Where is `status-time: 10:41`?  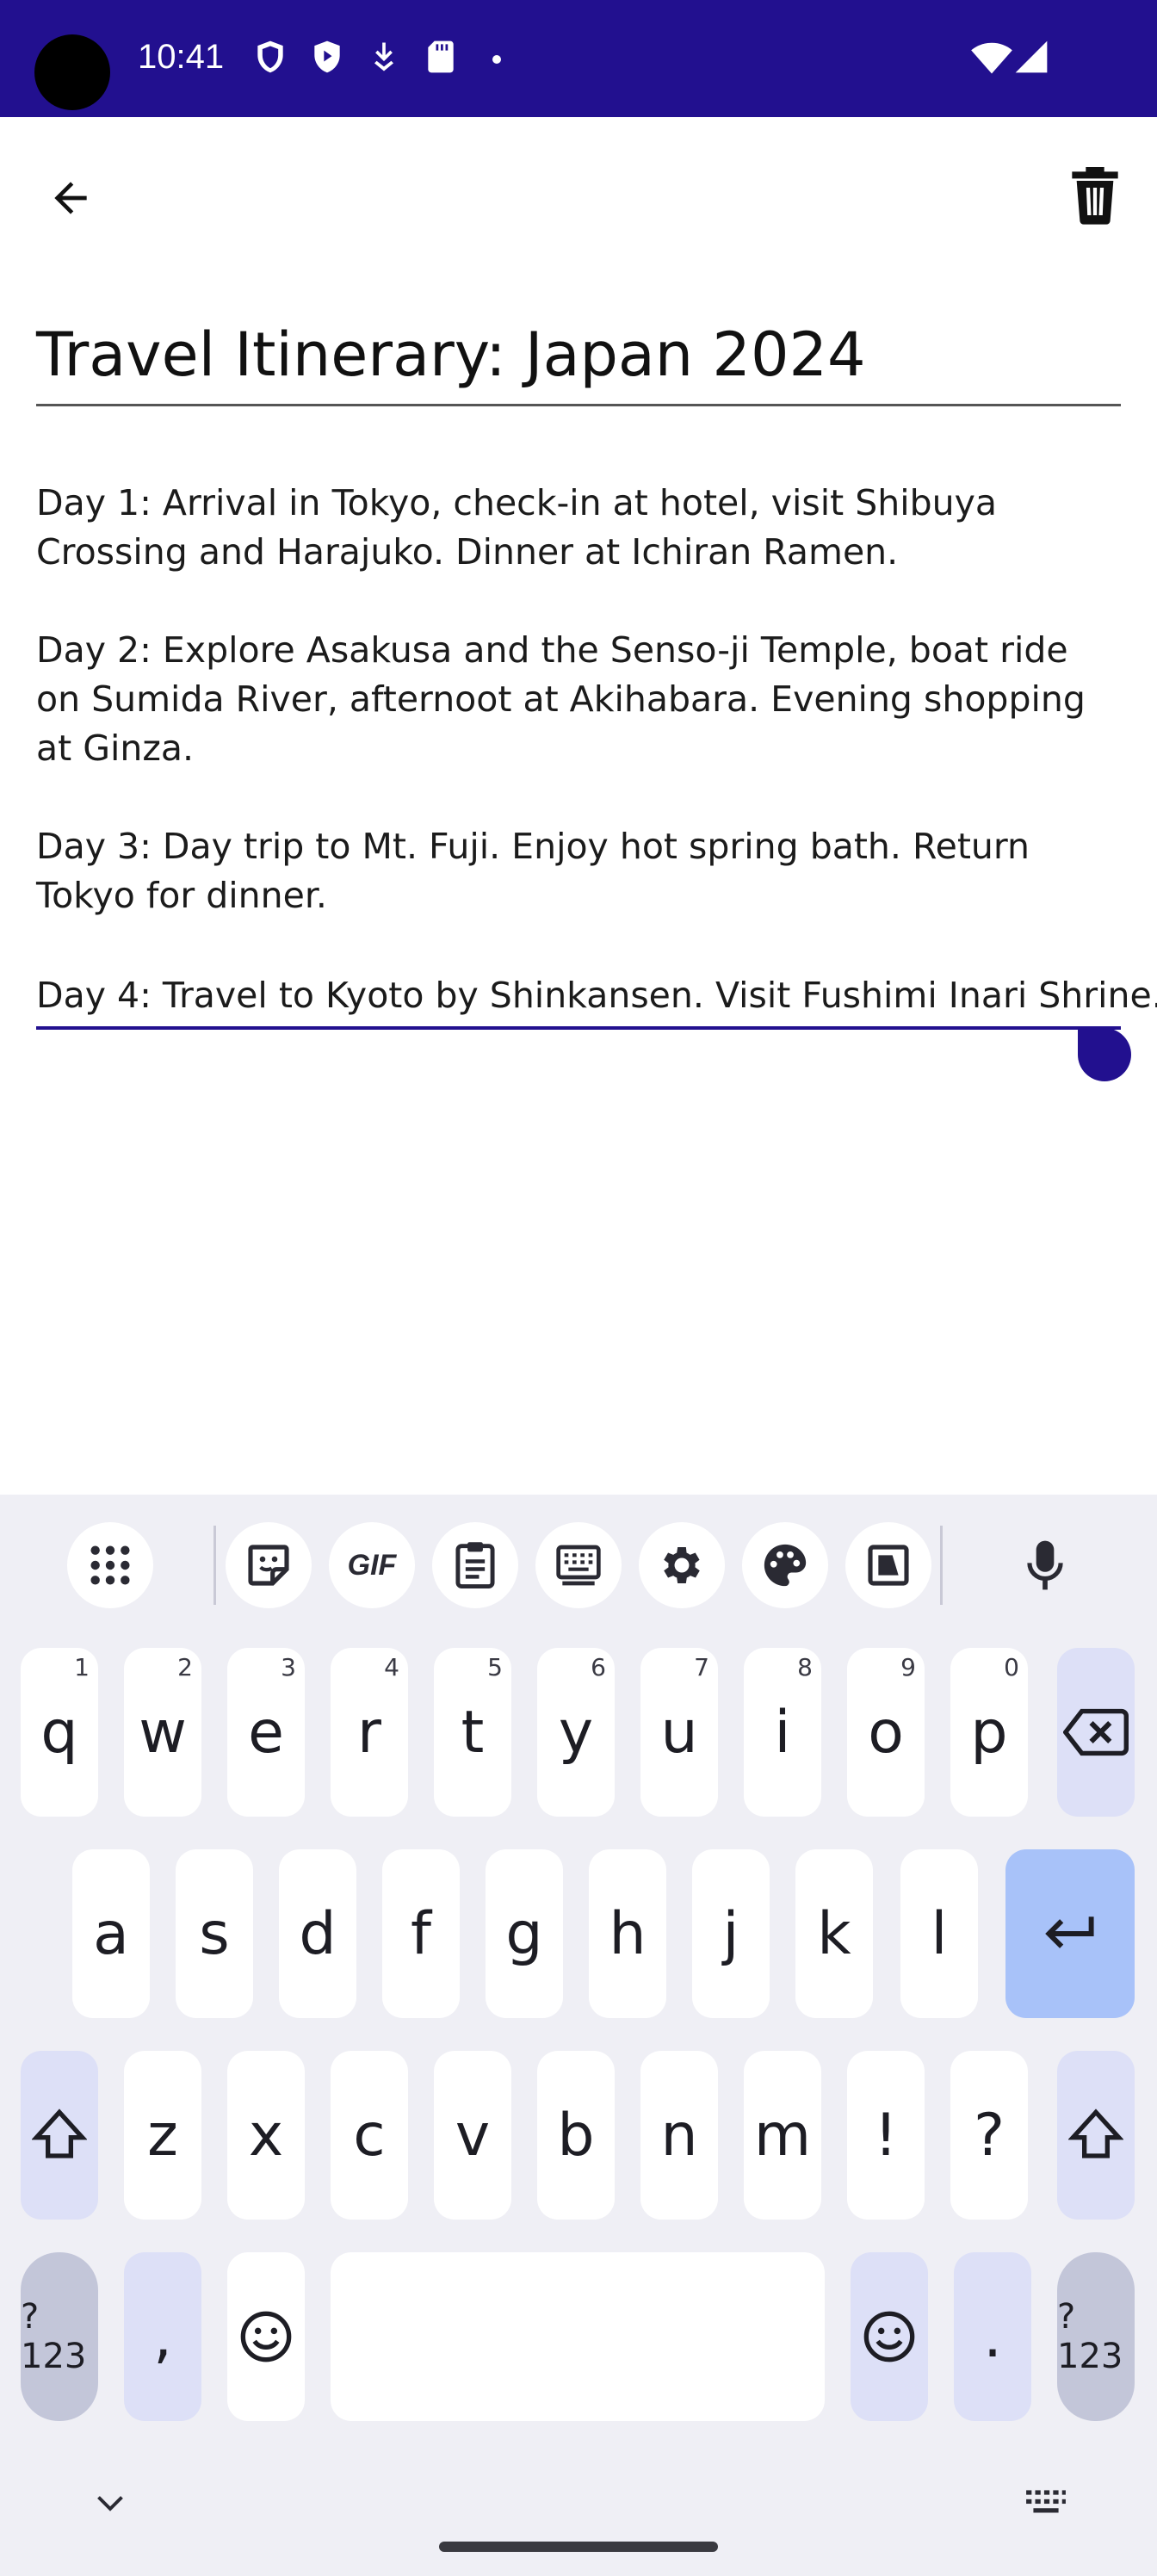 status-time: 10:41 is located at coordinates (182, 57).